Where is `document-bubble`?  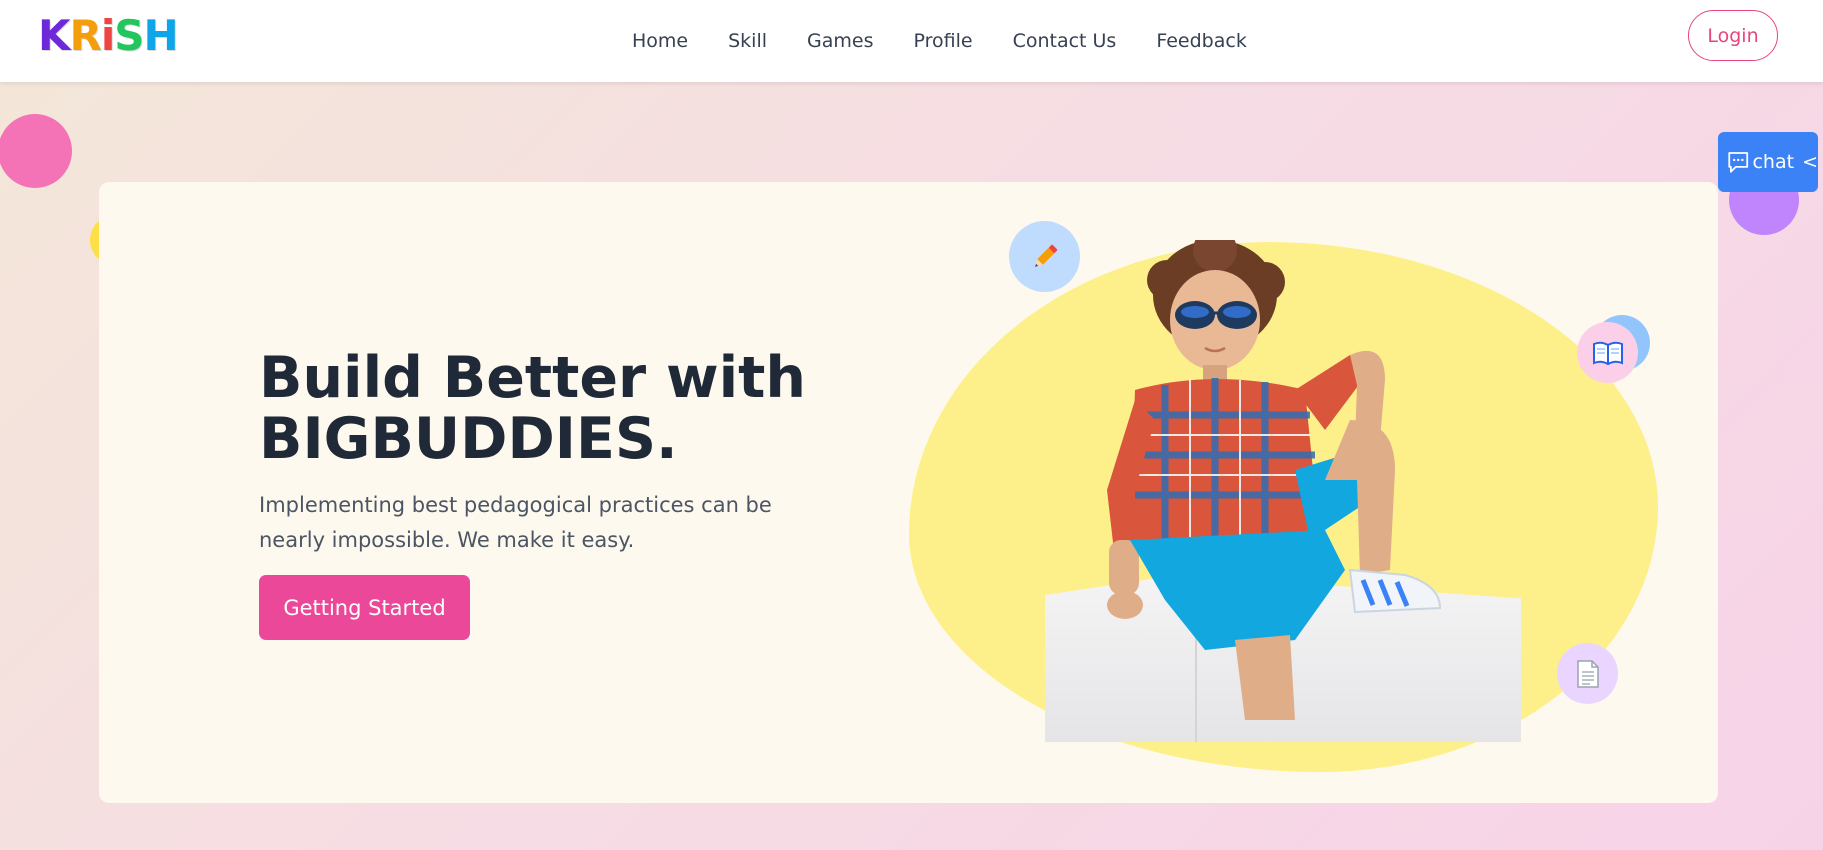
document-bubble is located at coordinates (1587, 673).